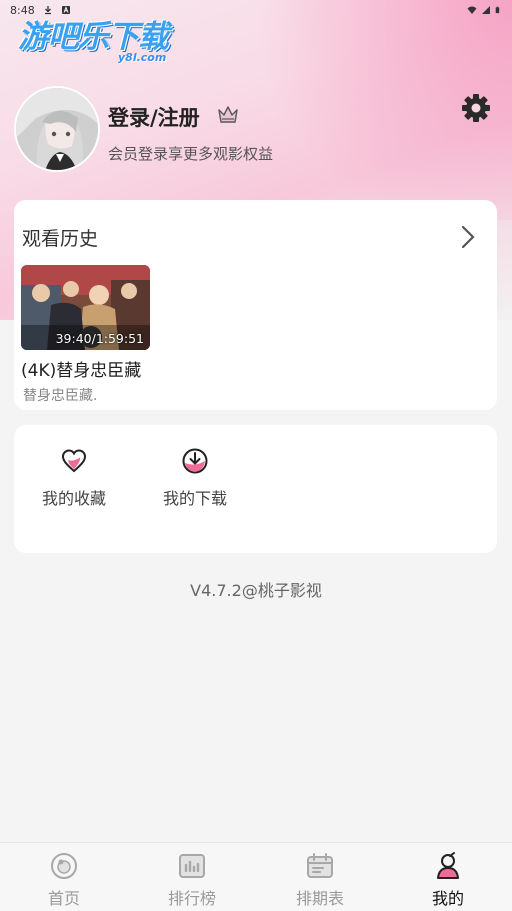 The height and width of the screenshot is (911, 512). I want to click on history-video-title: (4K)替身忠臣藏, so click(81, 368).